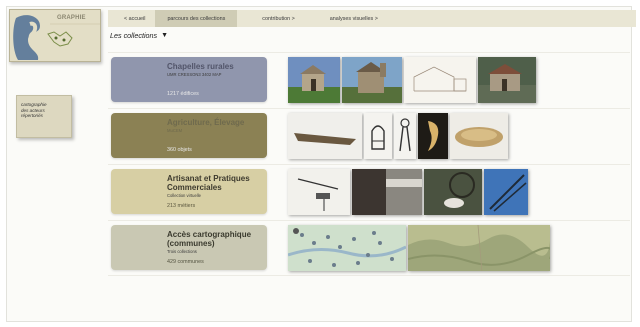  Describe the element at coordinates (405, 136) in the screenshot. I see `shears-object-thumbnail` at that location.